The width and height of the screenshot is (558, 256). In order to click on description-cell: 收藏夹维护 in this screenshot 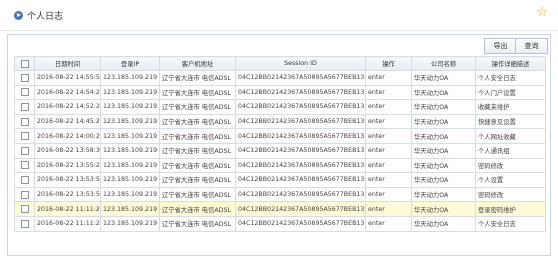, I will do `click(510, 107)`.